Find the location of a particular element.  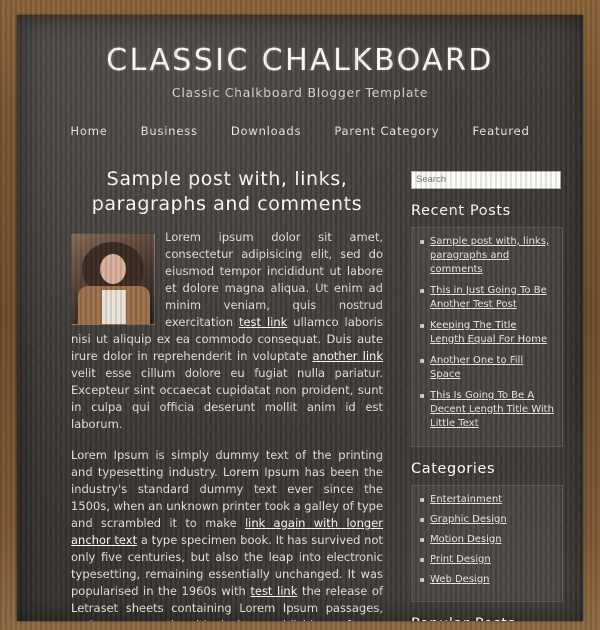

site-description: Classic Chalkboard Blogger Template is located at coordinates (300, 92).